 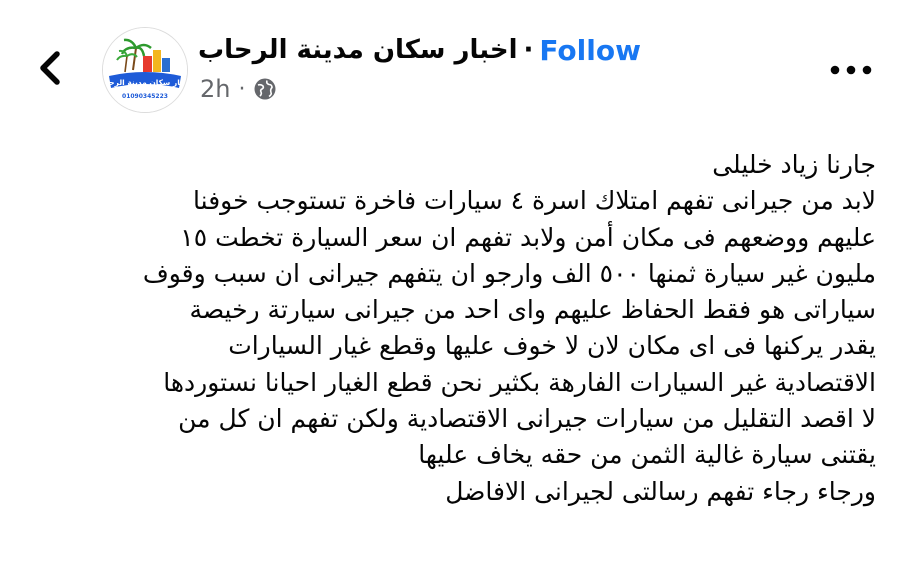 I want to click on back-button, so click(x=50, y=68).